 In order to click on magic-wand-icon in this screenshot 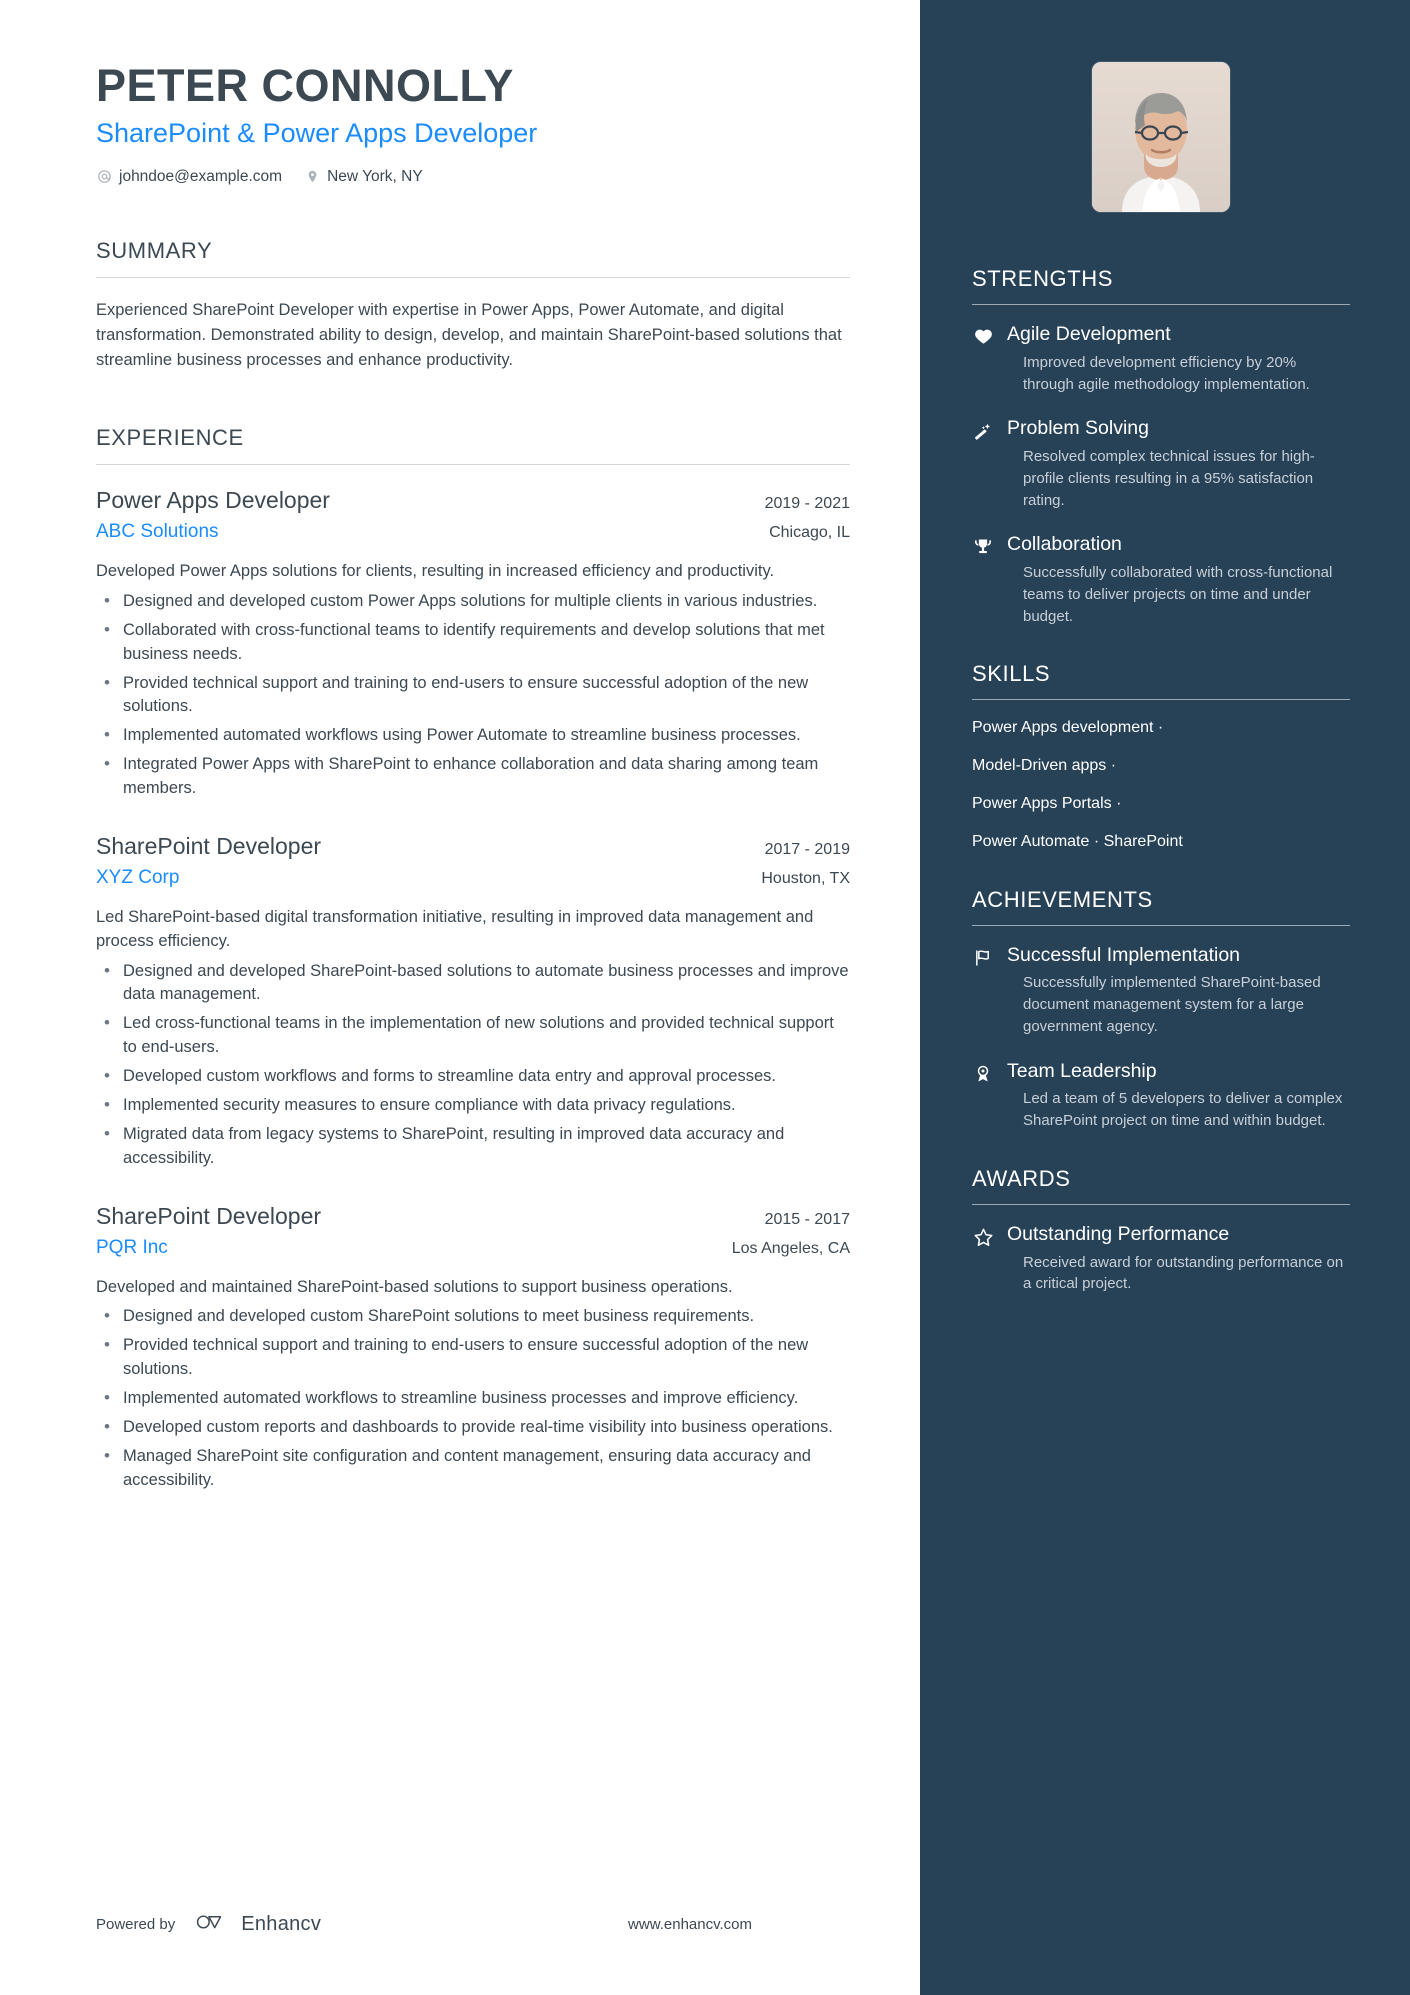, I will do `click(983, 464)`.